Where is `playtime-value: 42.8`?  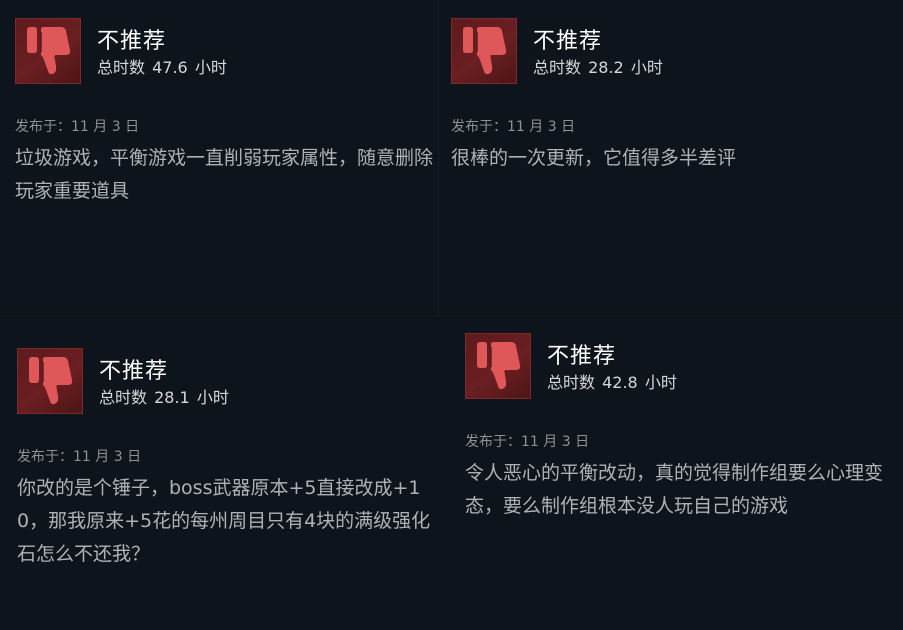
playtime-value: 42.8 is located at coordinates (620, 382).